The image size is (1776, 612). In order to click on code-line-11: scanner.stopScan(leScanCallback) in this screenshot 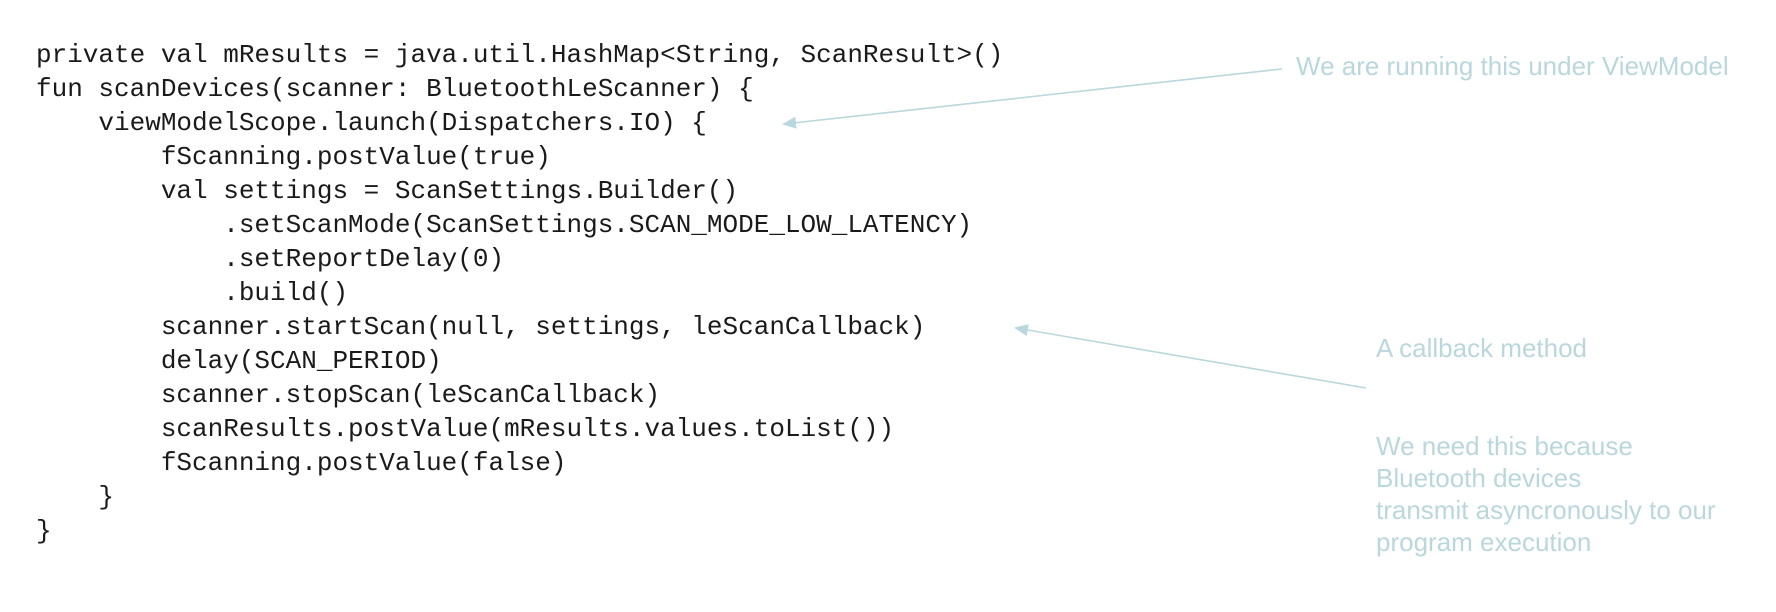, I will do `click(348, 395)`.